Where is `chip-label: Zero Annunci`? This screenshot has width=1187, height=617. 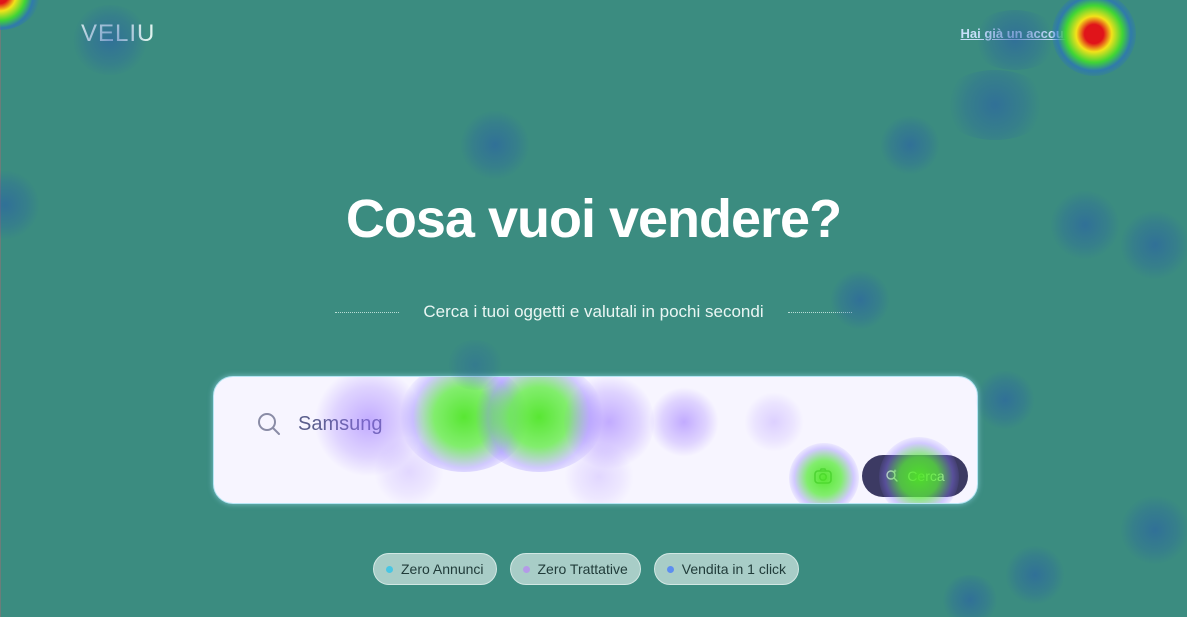
chip-label: Zero Annunci is located at coordinates (442, 569).